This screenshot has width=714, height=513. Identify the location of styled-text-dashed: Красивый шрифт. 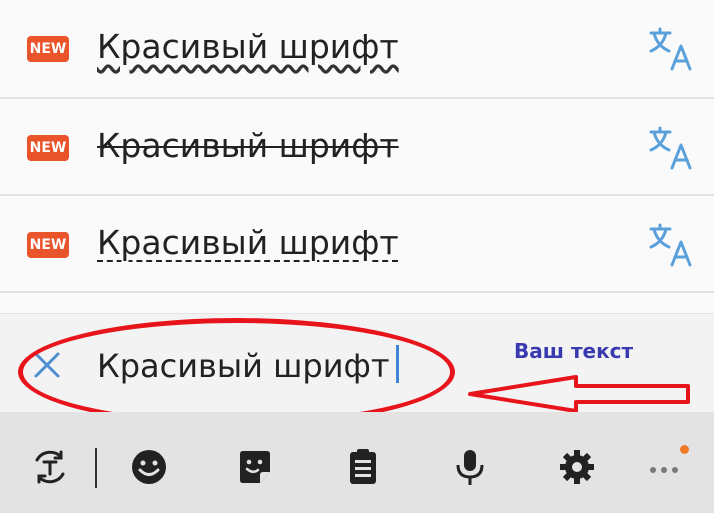
(248, 242).